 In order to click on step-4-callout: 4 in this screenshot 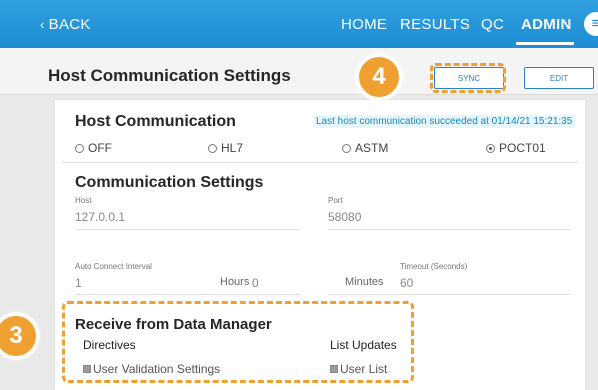, I will do `click(379, 77)`.